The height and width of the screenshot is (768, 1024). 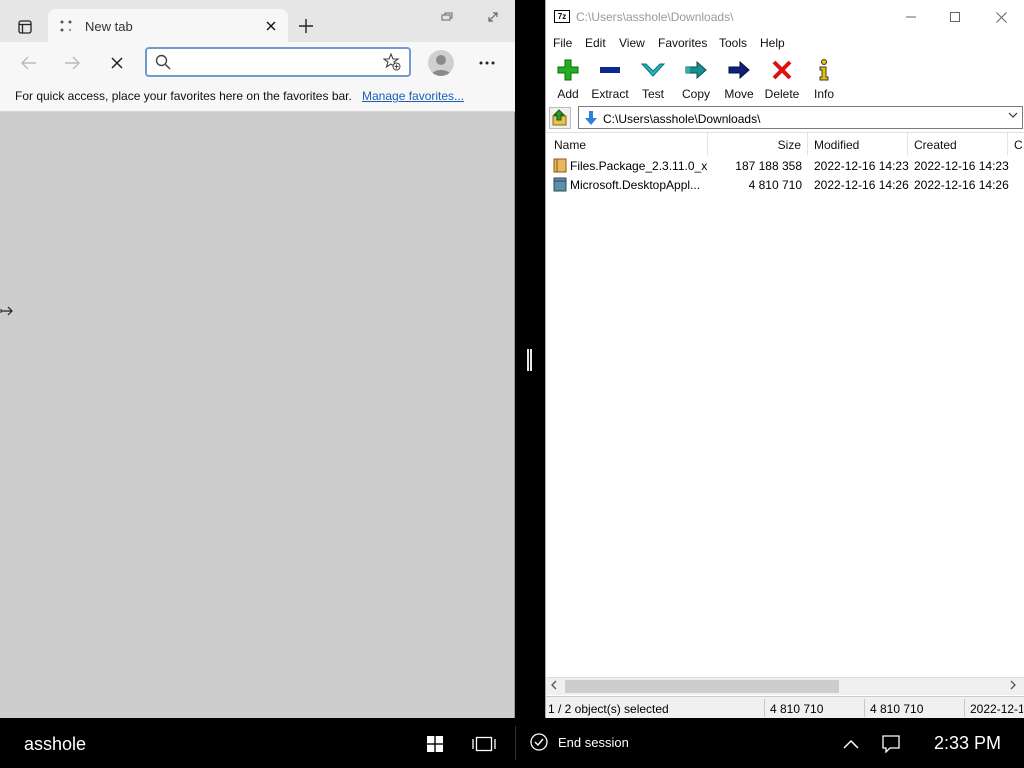 I want to click on scroll-right-icon, so click(x=1013, y=686).